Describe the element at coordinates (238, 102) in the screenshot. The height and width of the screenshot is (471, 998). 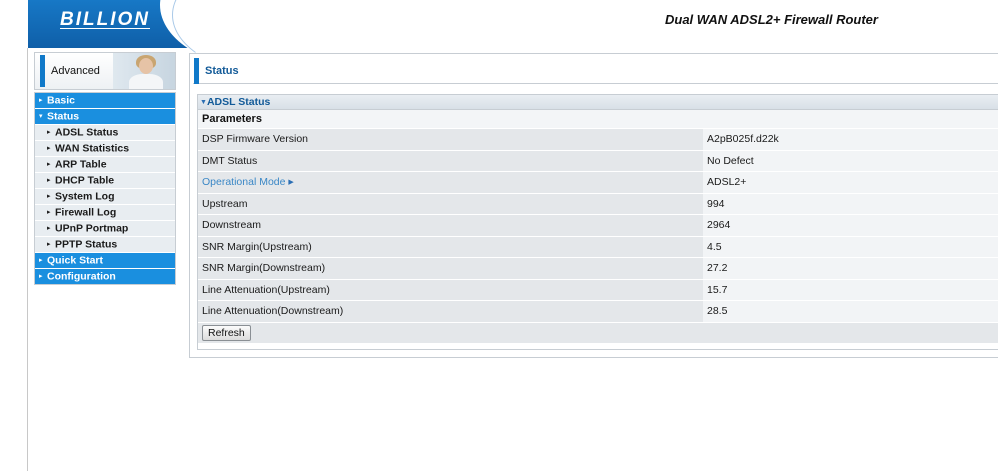
I see `section-title: ADSL Status` at that location.